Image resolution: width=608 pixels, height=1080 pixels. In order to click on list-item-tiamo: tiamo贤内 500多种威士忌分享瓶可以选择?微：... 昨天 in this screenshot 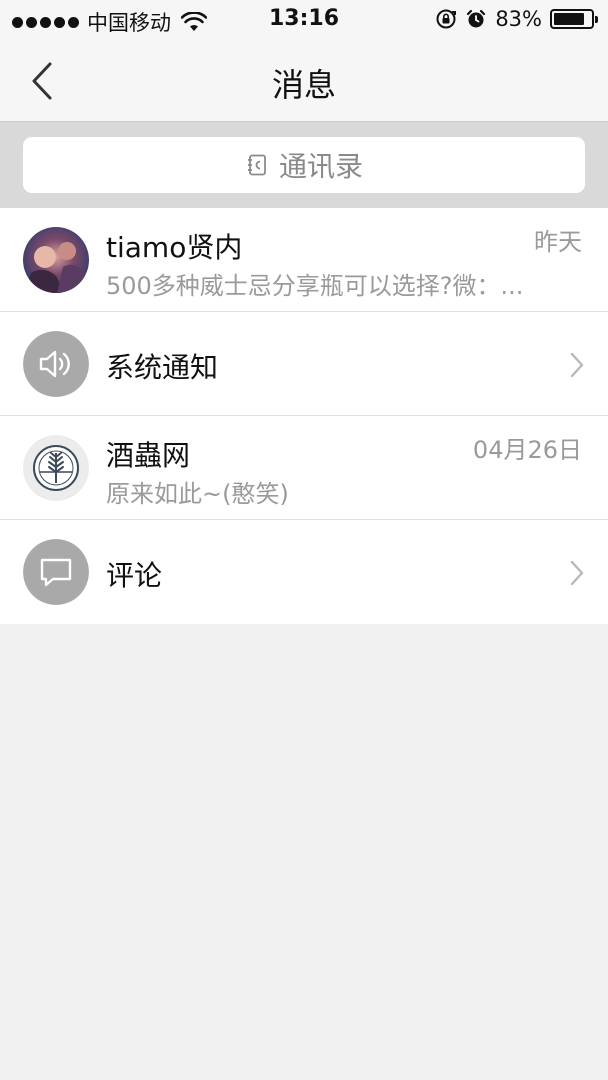, I will do `click(304, 260)`.